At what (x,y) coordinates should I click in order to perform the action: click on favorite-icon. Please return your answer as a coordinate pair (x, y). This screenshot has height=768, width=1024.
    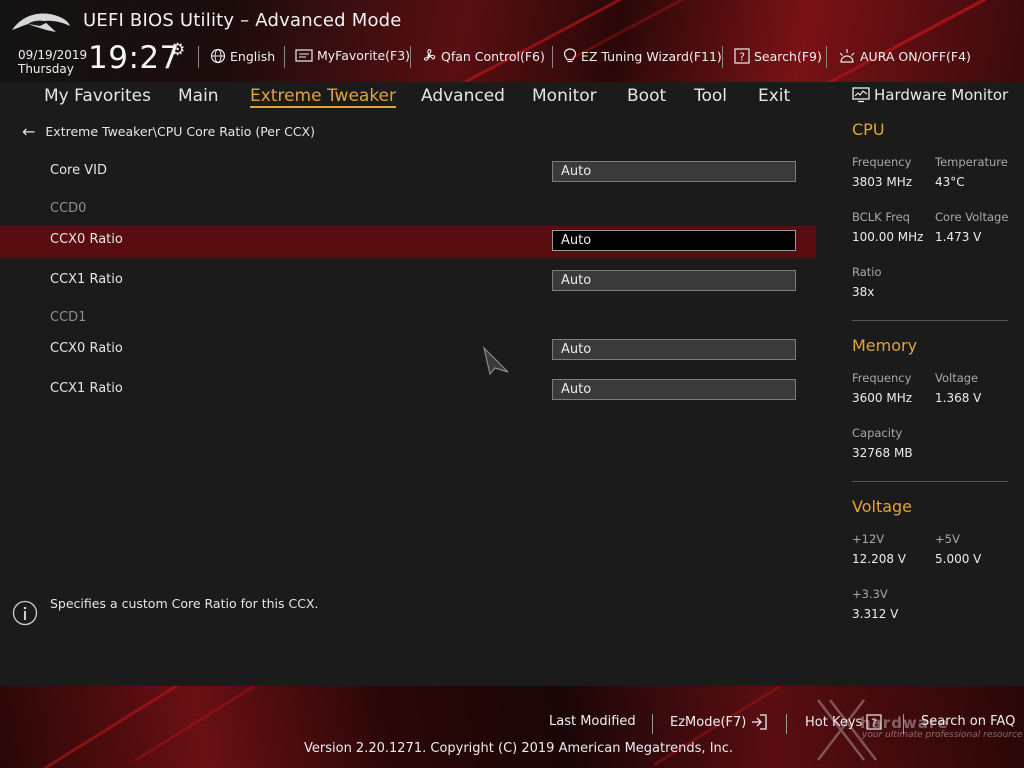
    Looking at the image, I should click on (304, 55).